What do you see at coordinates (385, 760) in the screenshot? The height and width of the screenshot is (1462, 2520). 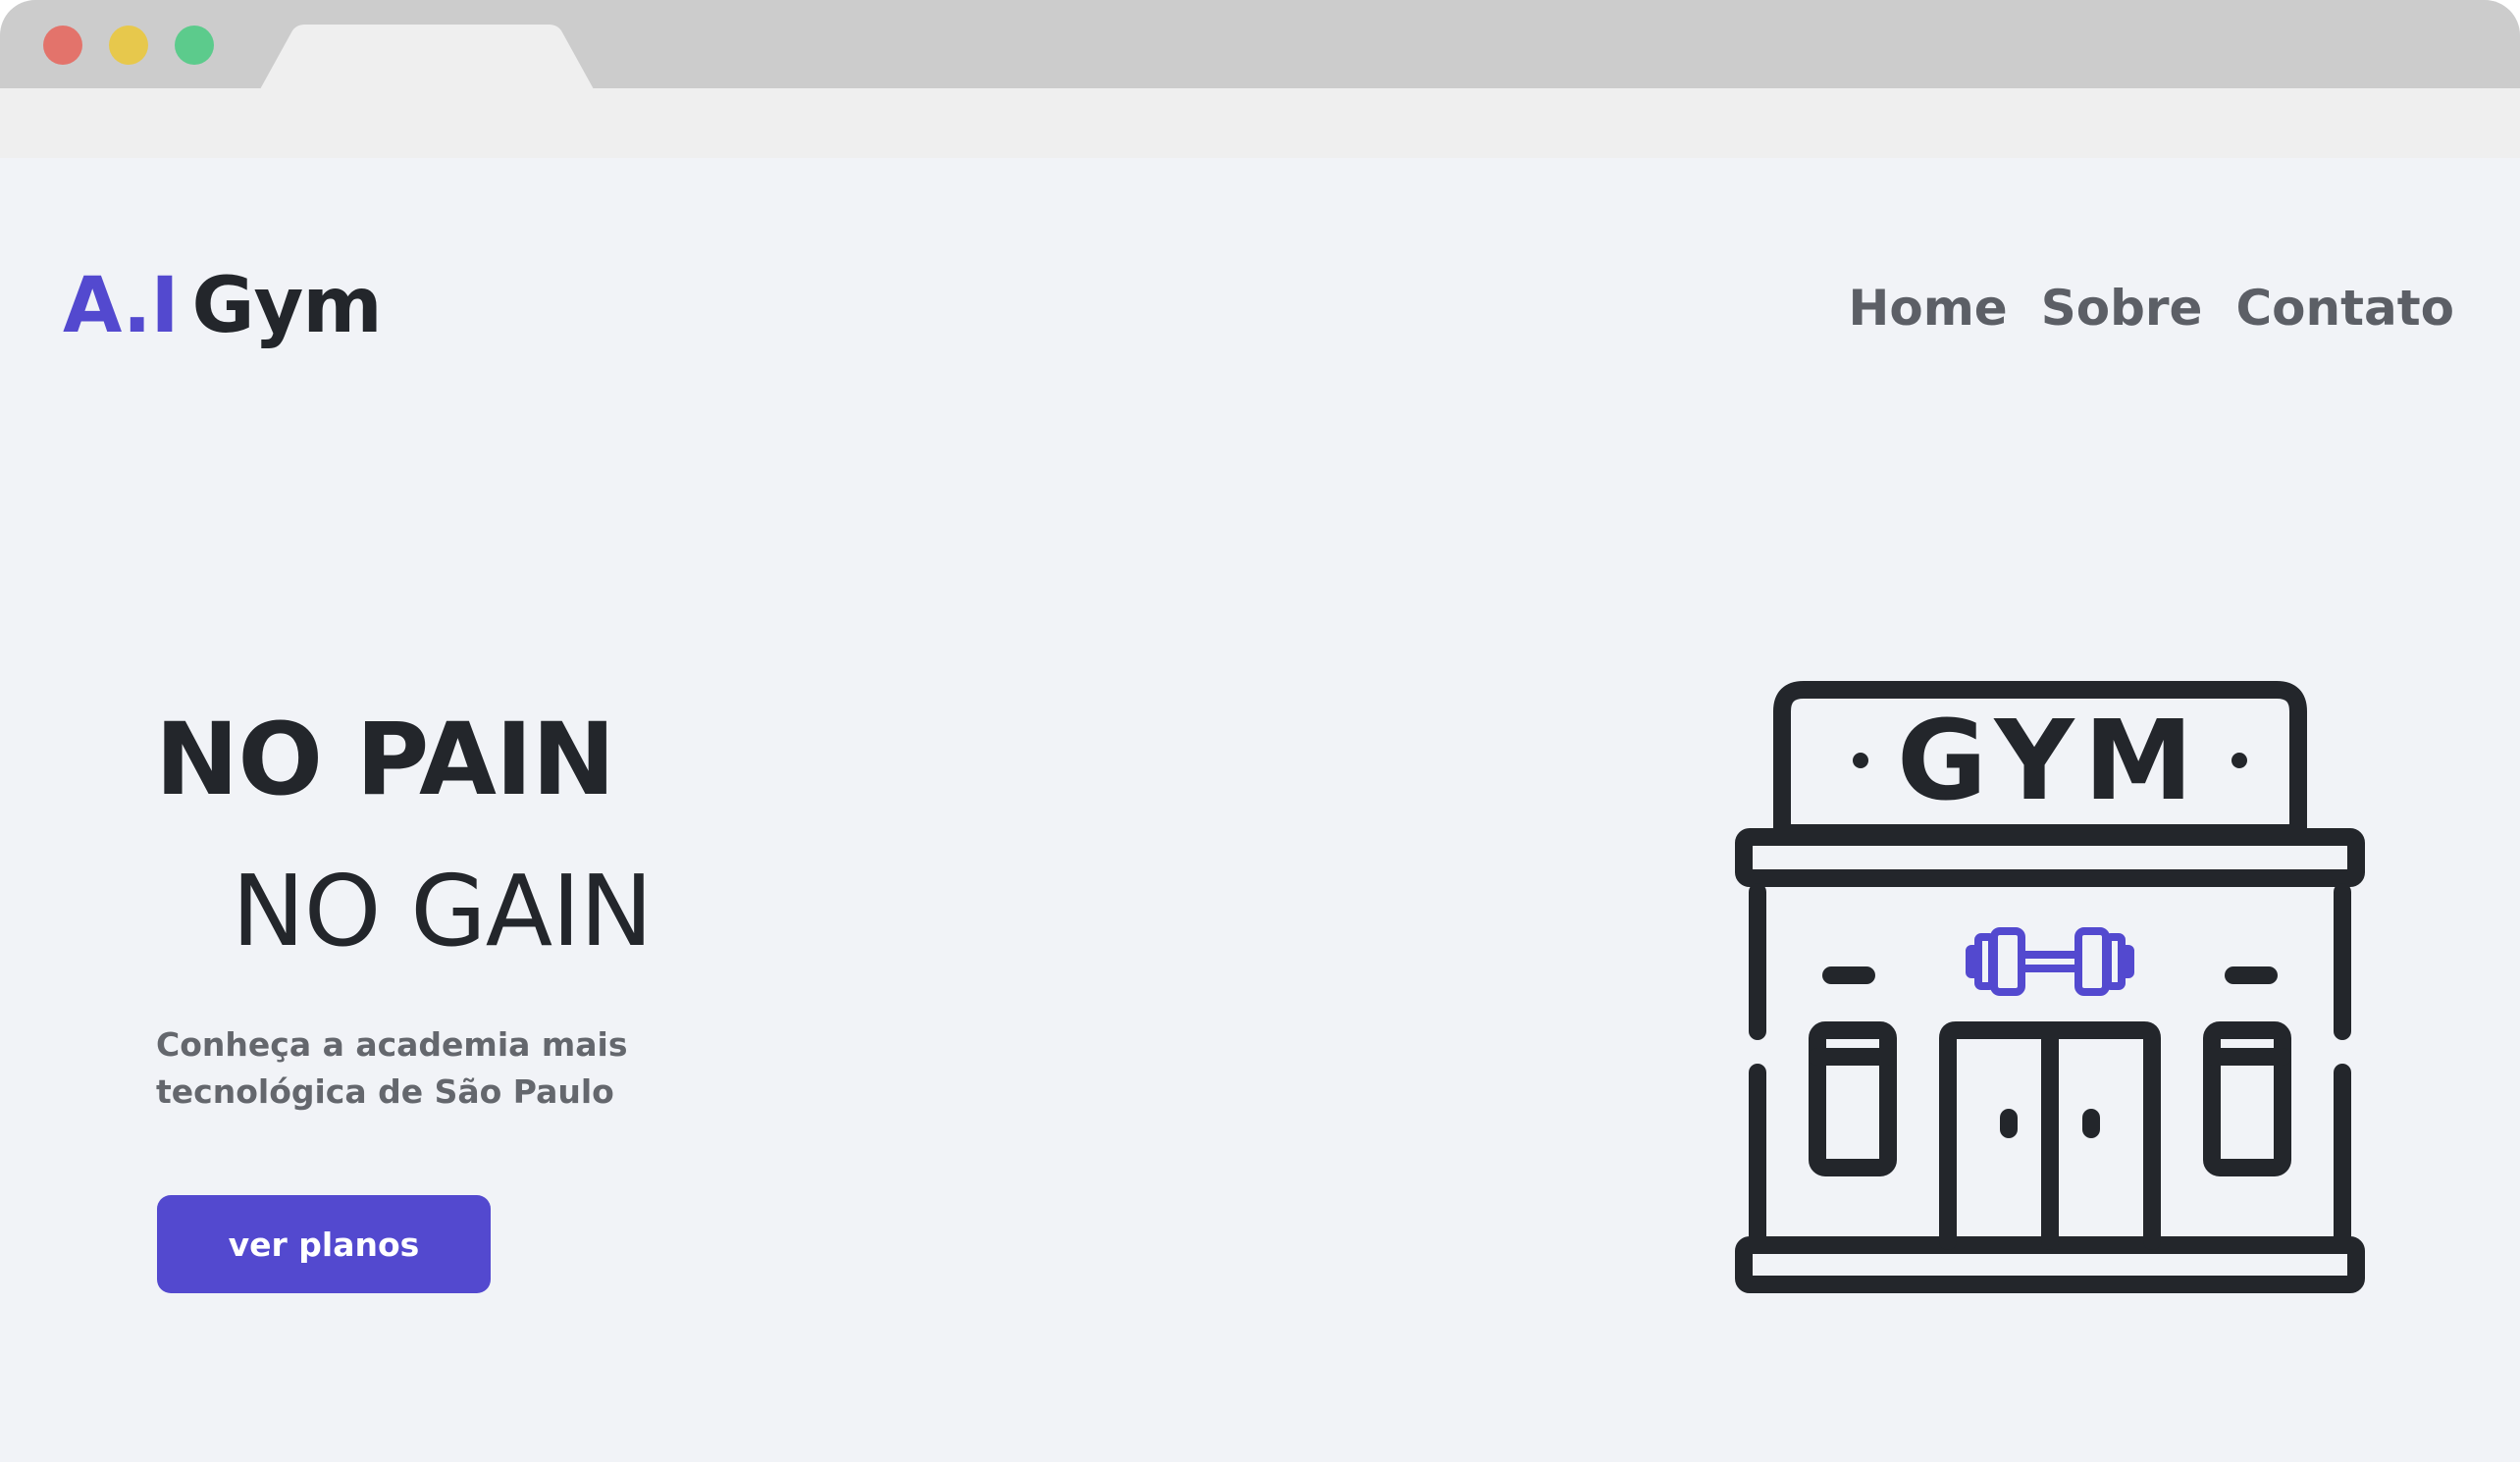 I see `hero-headline-line1: NO PAIN` at bounding box center [385, 760].